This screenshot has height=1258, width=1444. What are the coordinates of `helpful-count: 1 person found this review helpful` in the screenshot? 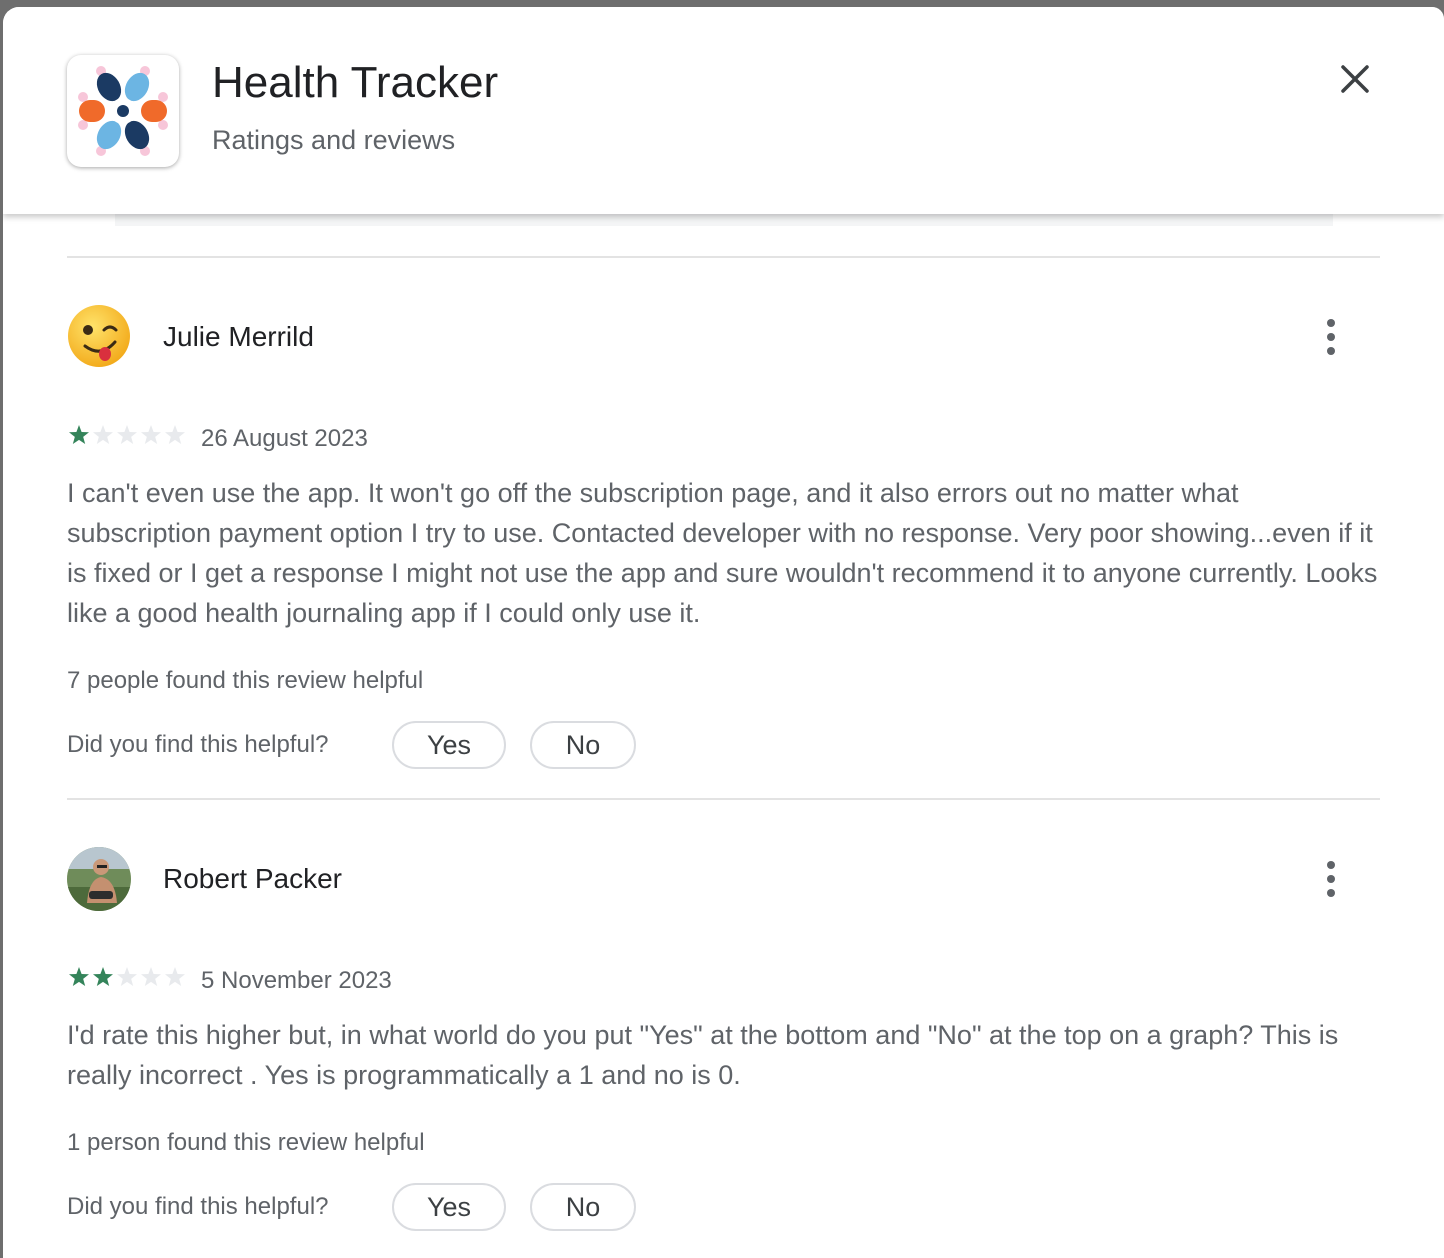 It's located at (246, 1142).